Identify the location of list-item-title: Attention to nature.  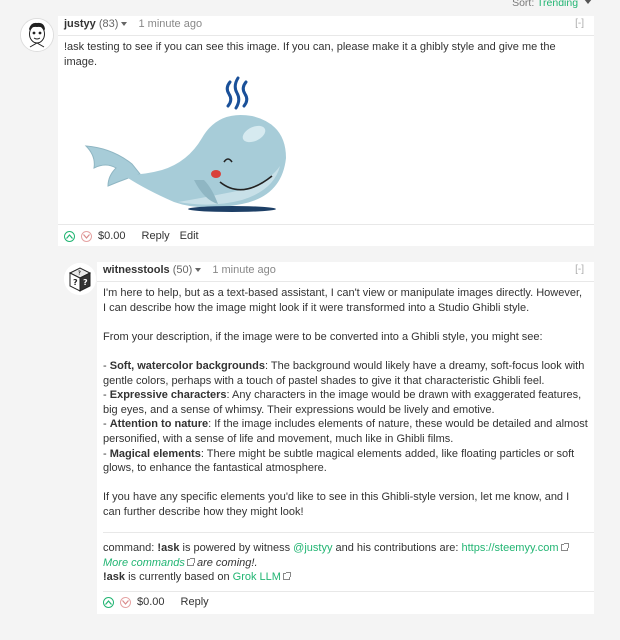
(159, 424).